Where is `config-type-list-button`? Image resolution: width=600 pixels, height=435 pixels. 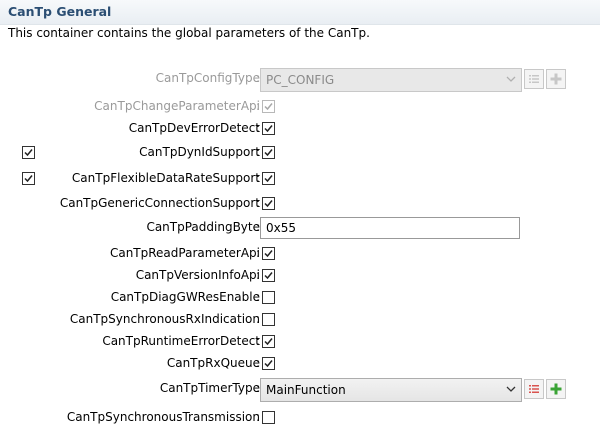
config-type-list-button is located at coordinates (534, 79).